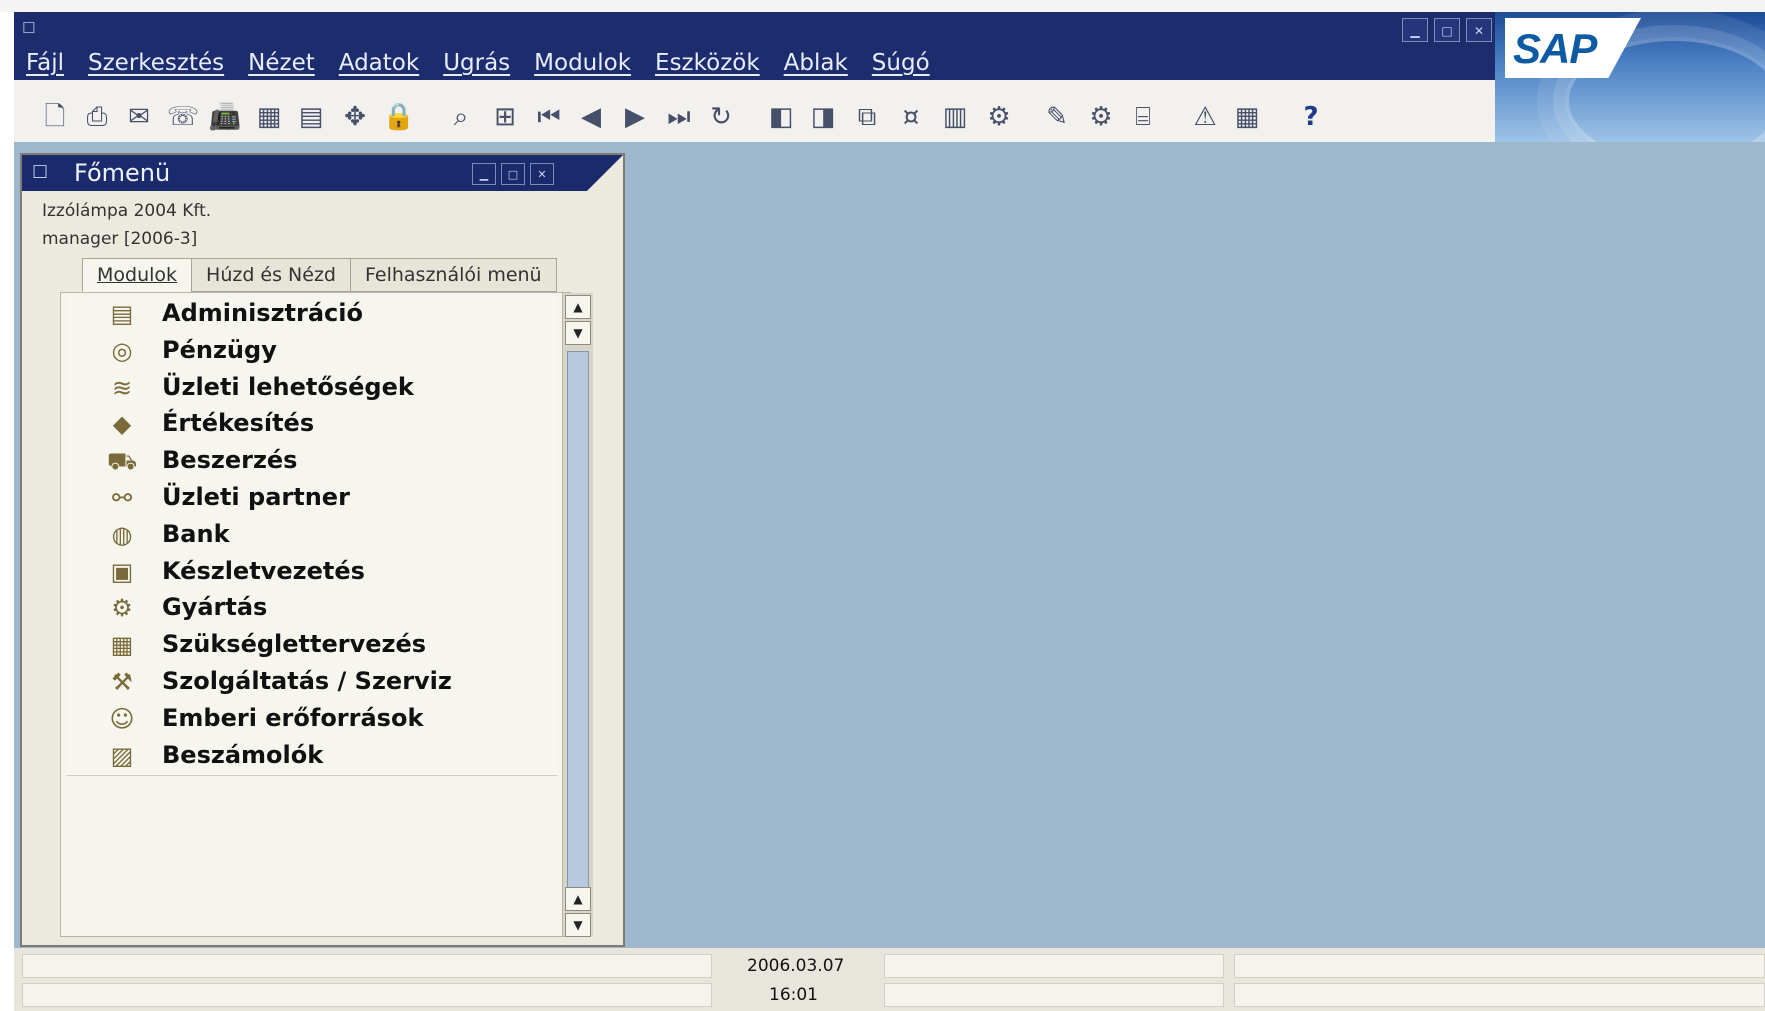 This screenshot has height=1011, width=1765. Describe the element at coordinates (293, 717) in the screenshot. I see `module-label: Emberi erőforrások` at that location.